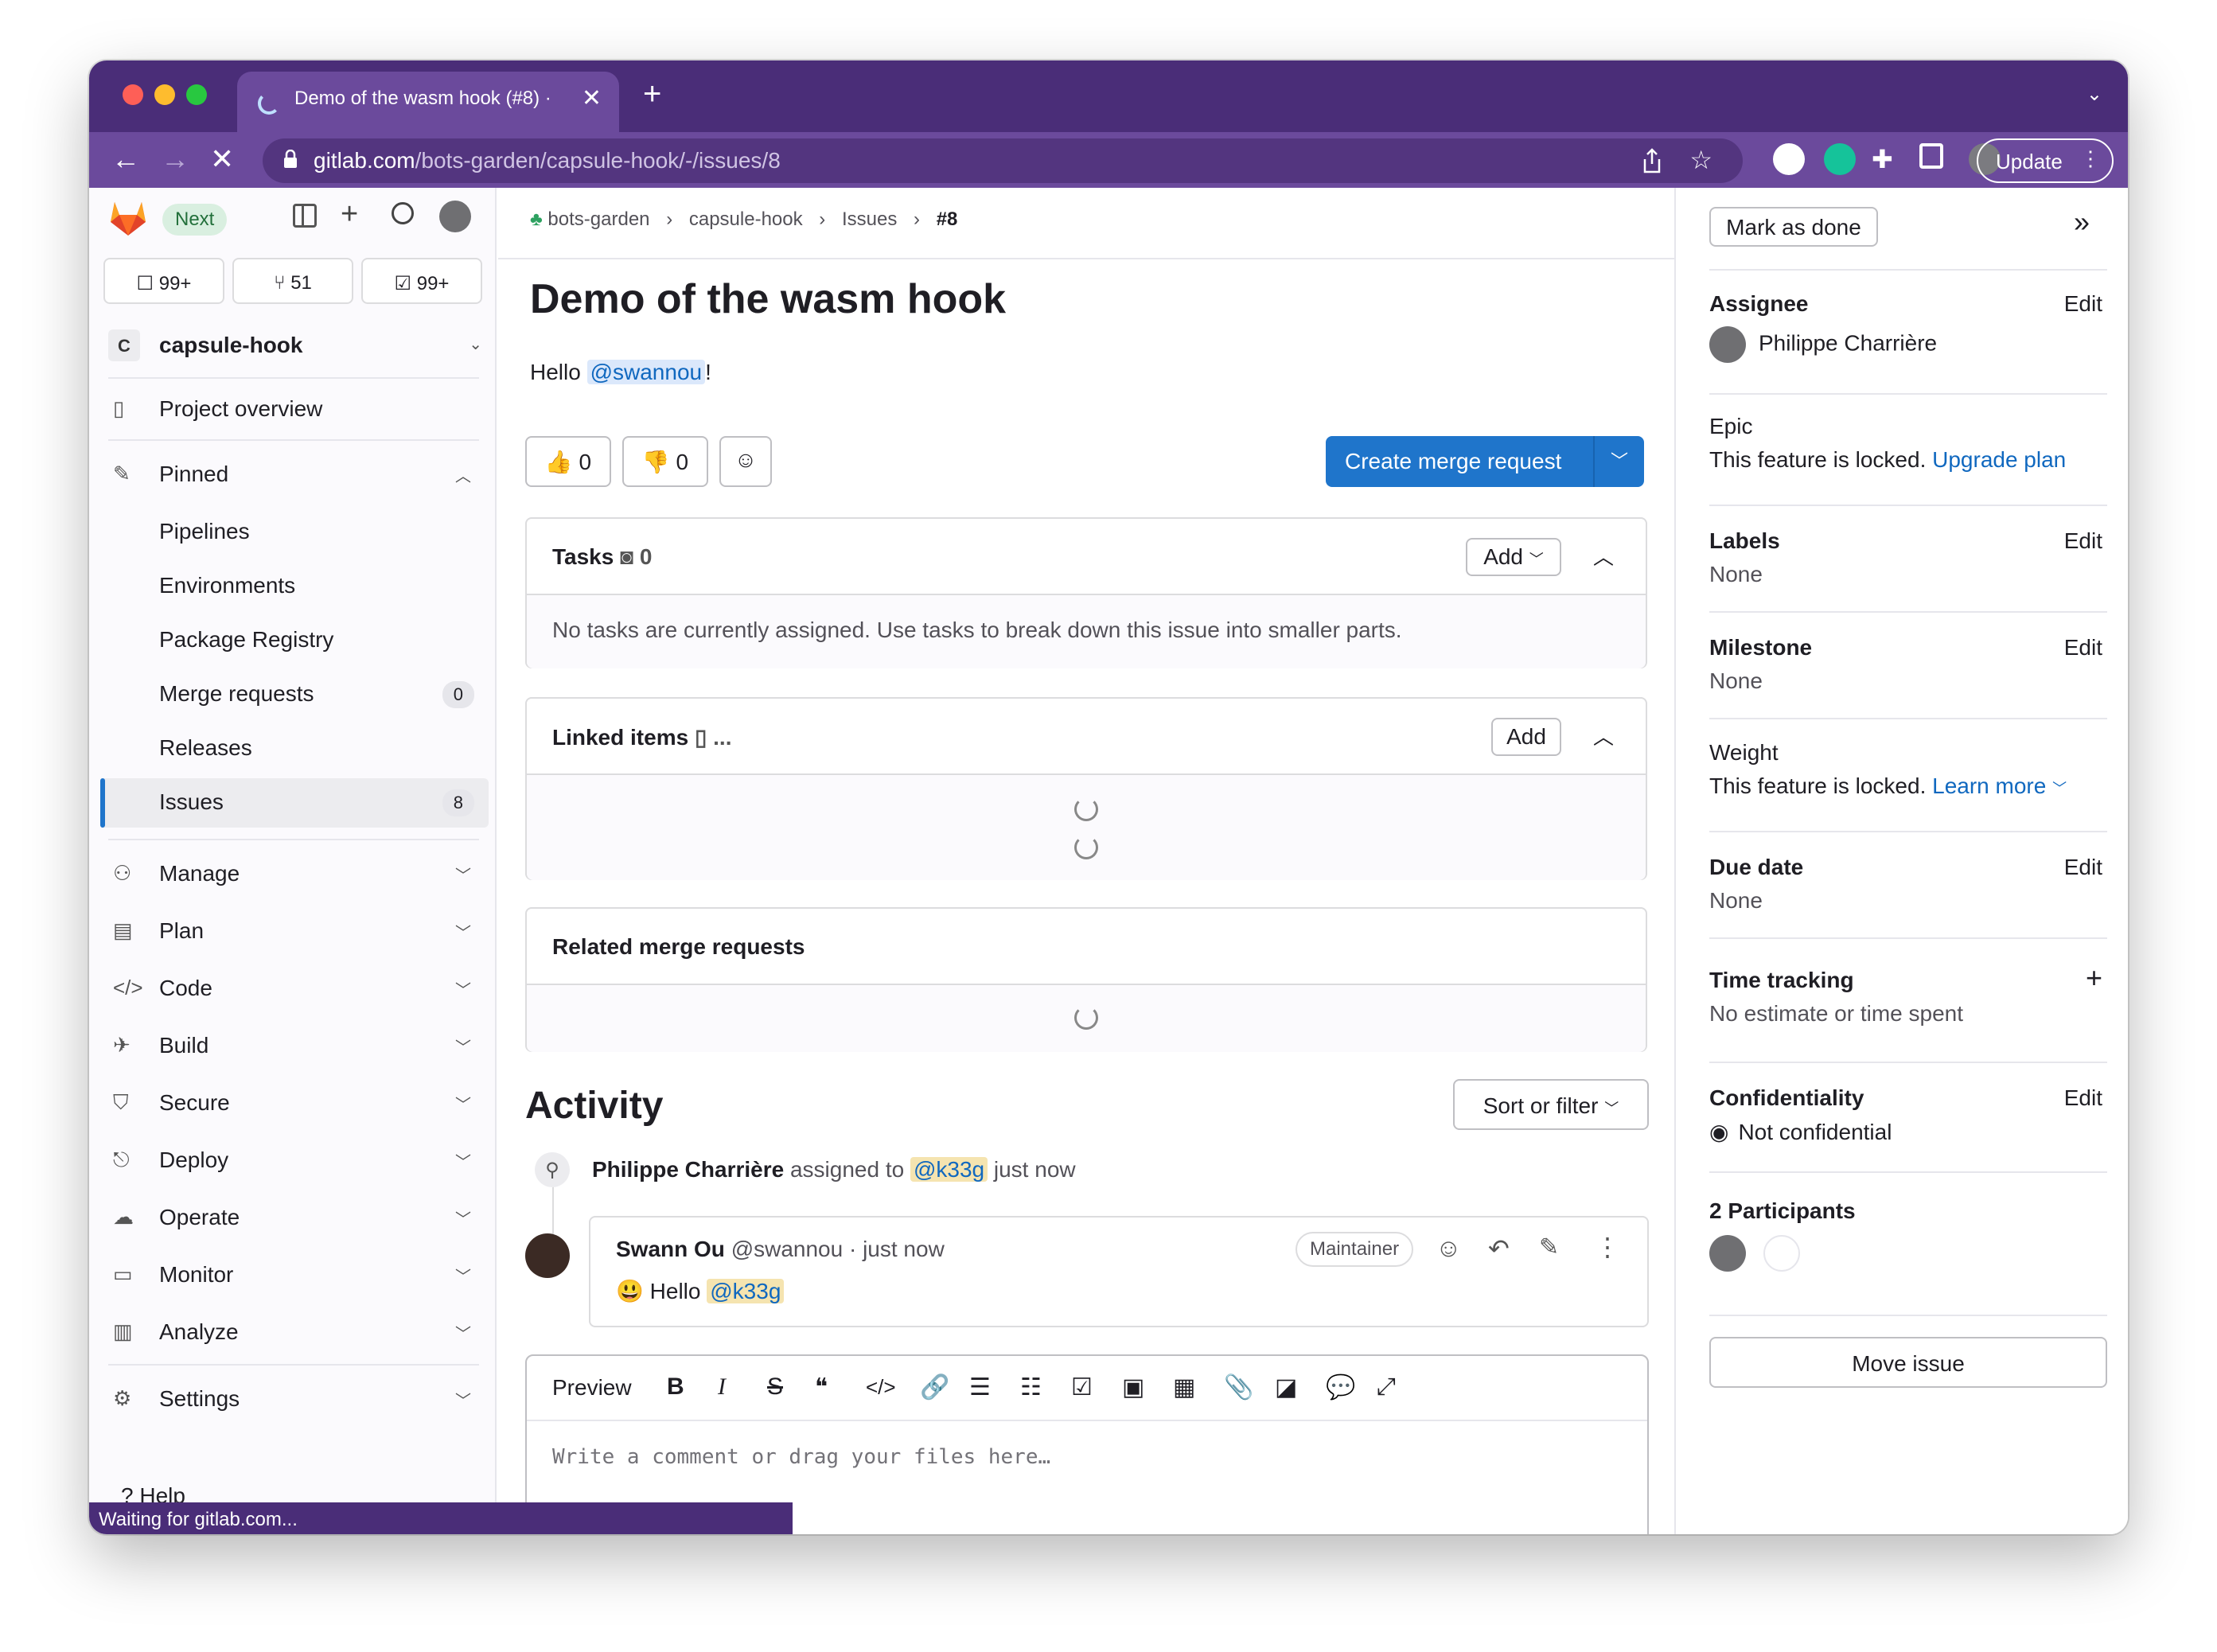 The width and height of the screenshot is (2217, 1652). Describe the element at coordinates (299, 345) in the screenshot. I see `project-switcher: C capsule-hook ⌄` at that location.